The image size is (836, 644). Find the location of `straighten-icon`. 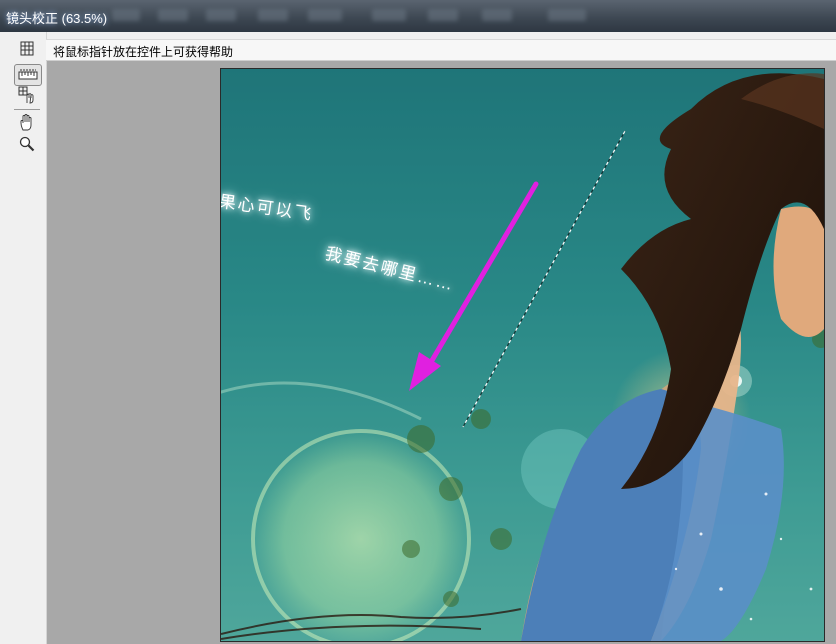

straighten-icon is located at coordinates (28, 74).